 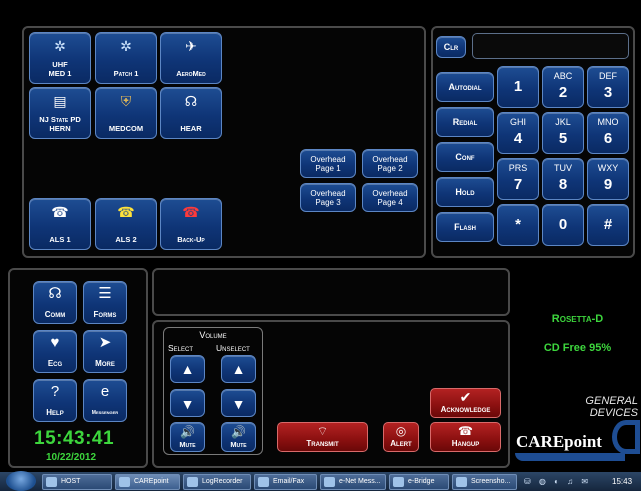 What do you see at coordinates (608, 87) in the screenshot?
I see `keypad-key-3: 3 DEF` at bounding box center [608, 87].